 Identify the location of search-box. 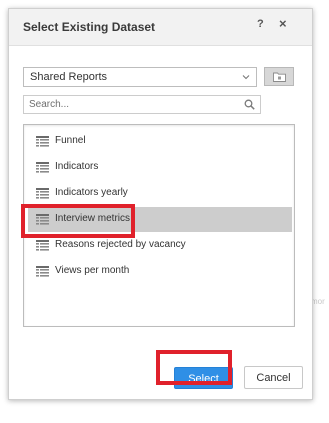
(142, 104).